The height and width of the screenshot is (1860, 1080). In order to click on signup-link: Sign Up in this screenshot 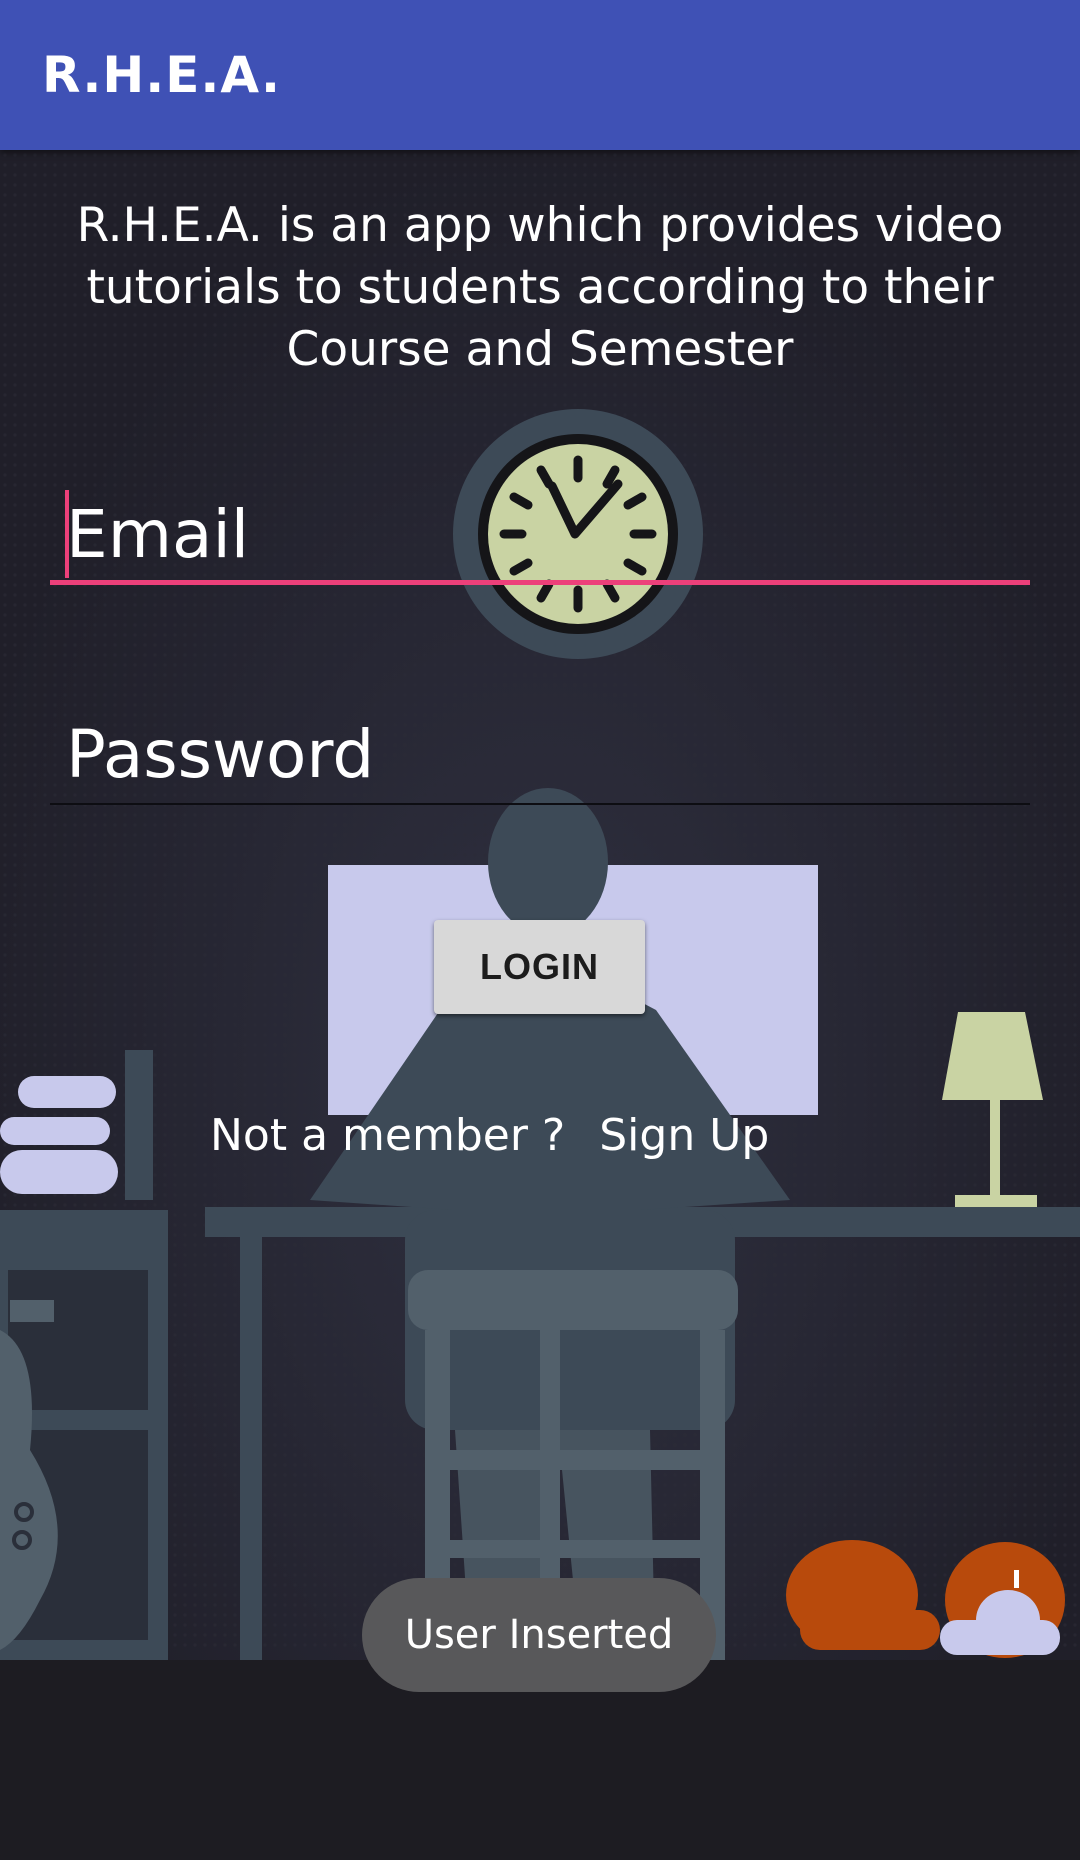, I will do `click(684, 1135)`.